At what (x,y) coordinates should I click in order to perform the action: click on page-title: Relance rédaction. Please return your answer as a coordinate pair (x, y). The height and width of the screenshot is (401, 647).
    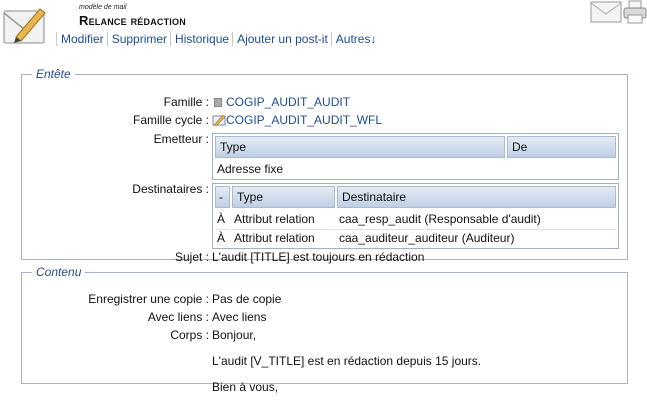
    Looking at the image, I should click on (132, 20).